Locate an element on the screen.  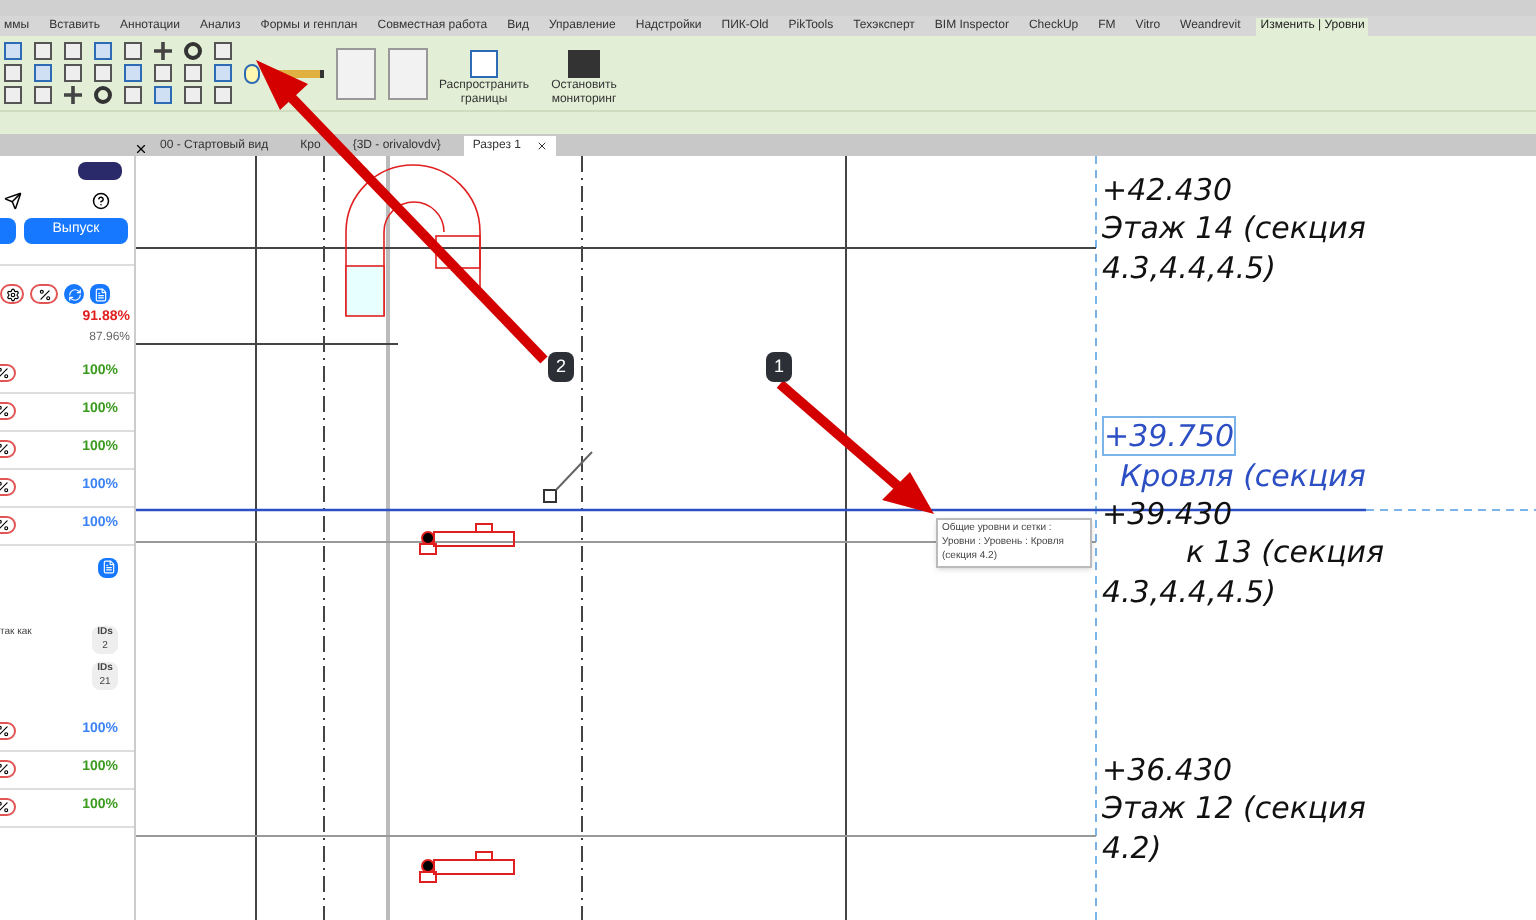
send-icon is located at coordinates (13, 201).